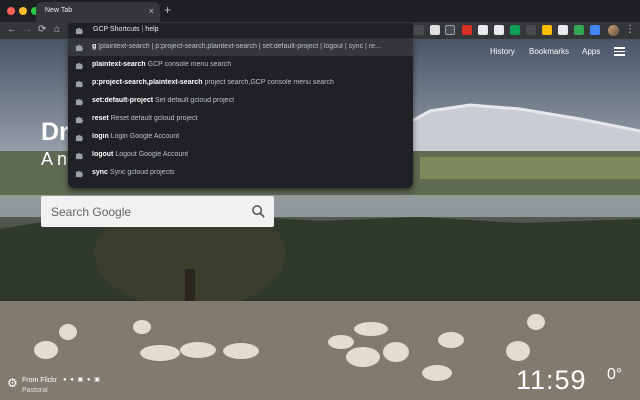  I want to click on omnibox-keyword: GCP Shortcuts | help, so click(126, 29).